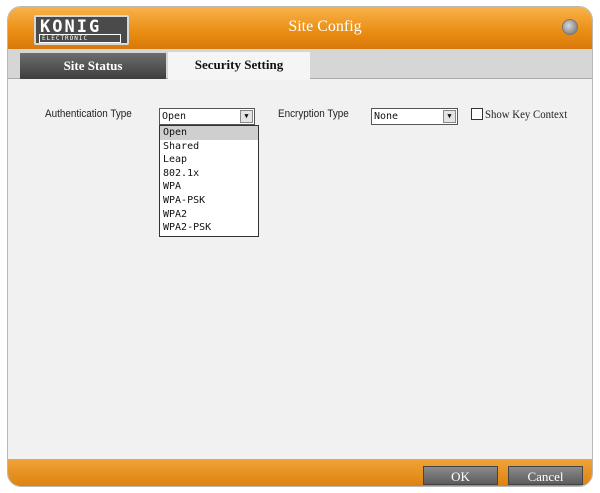 This screenshot has height=493, width=600. I want to click on tab-security-setting: Security Setting, so click(239, 66).